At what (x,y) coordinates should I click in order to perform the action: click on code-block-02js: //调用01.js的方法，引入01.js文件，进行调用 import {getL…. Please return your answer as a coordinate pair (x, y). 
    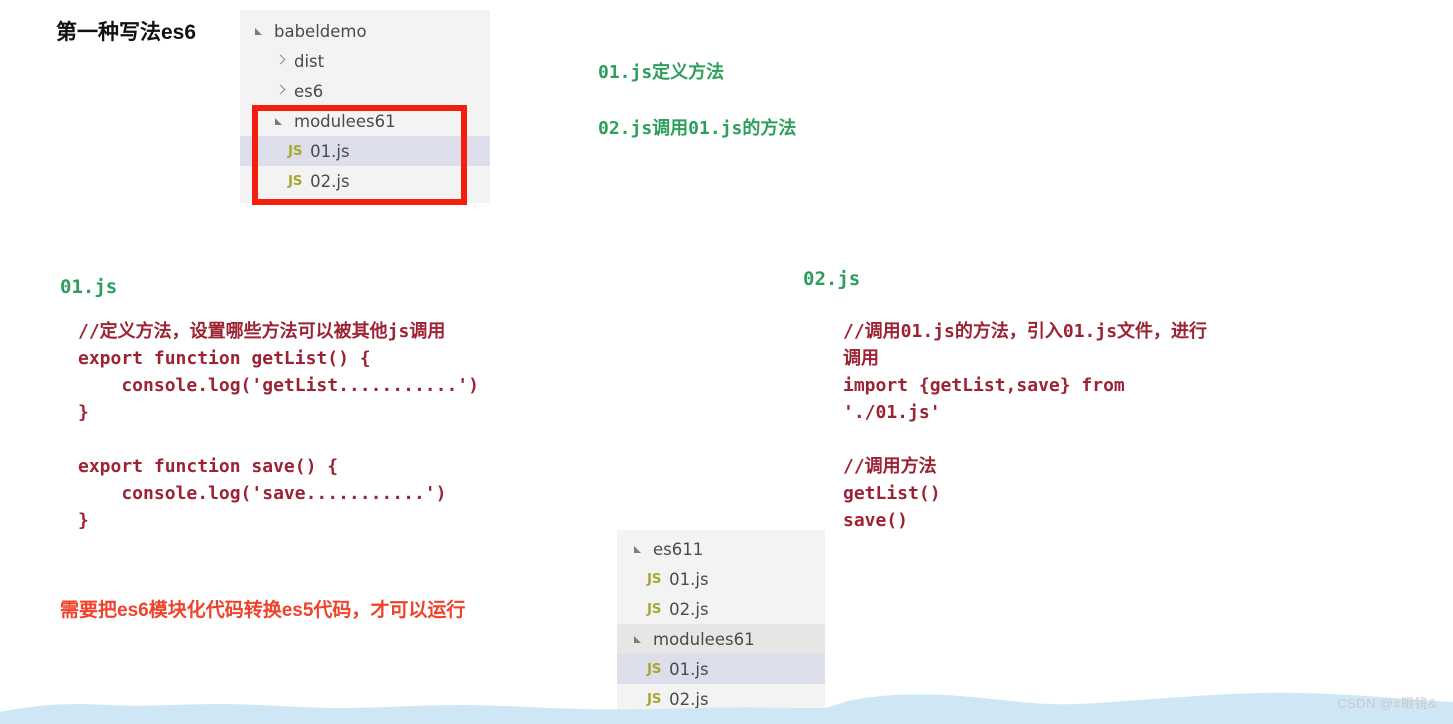
    Looking at the image, I should click on (1025, 426).